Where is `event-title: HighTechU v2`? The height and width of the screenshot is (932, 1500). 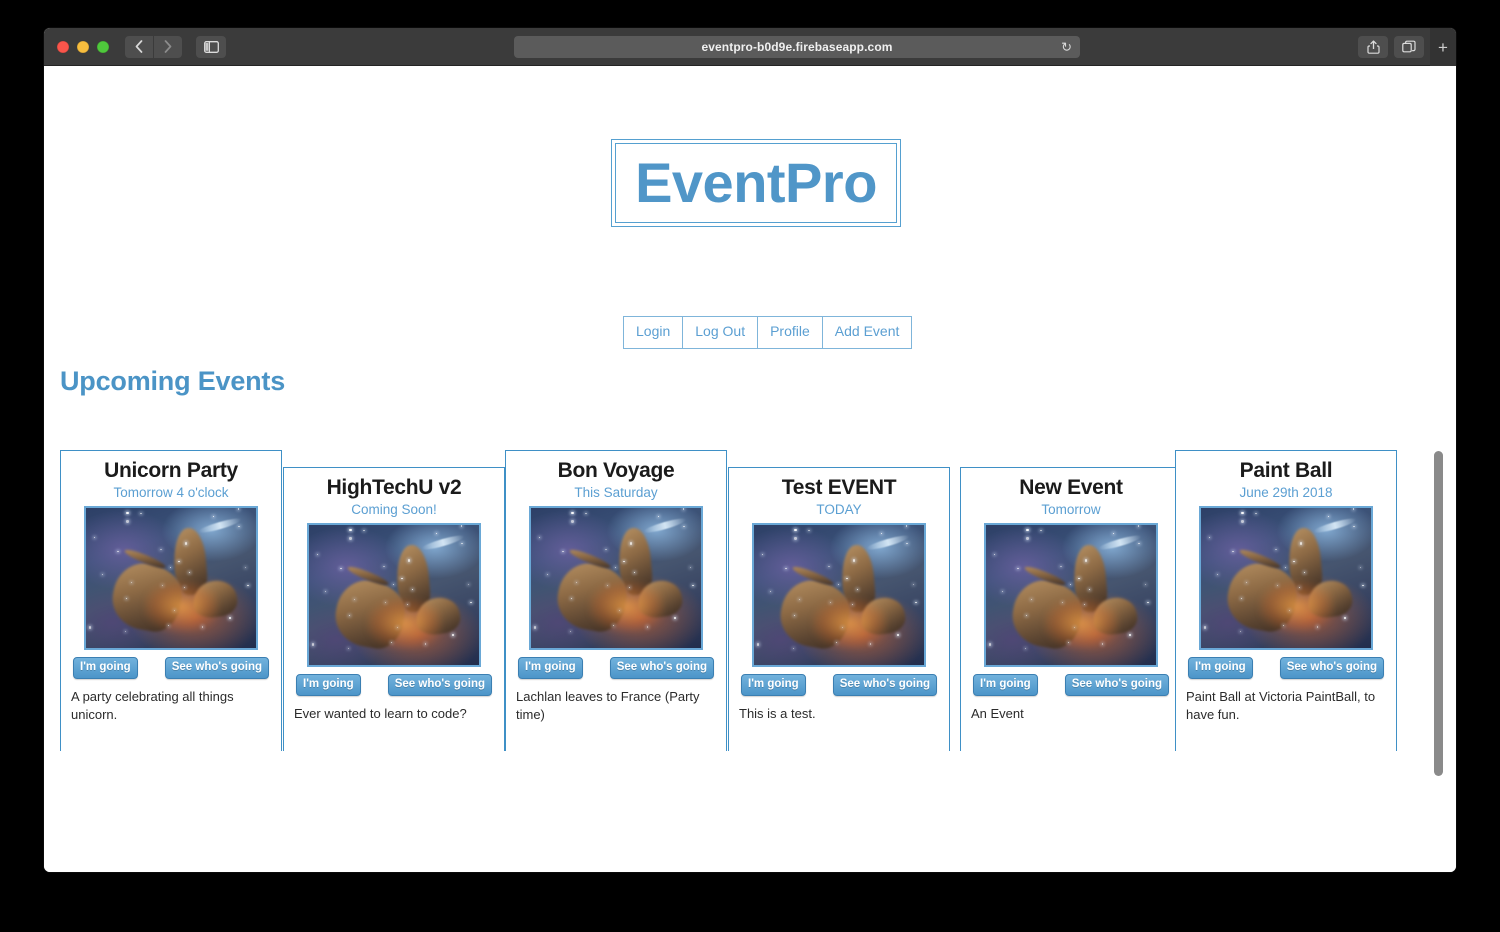 event-title: HighTechU v2 is located at coordinates (394, 487).